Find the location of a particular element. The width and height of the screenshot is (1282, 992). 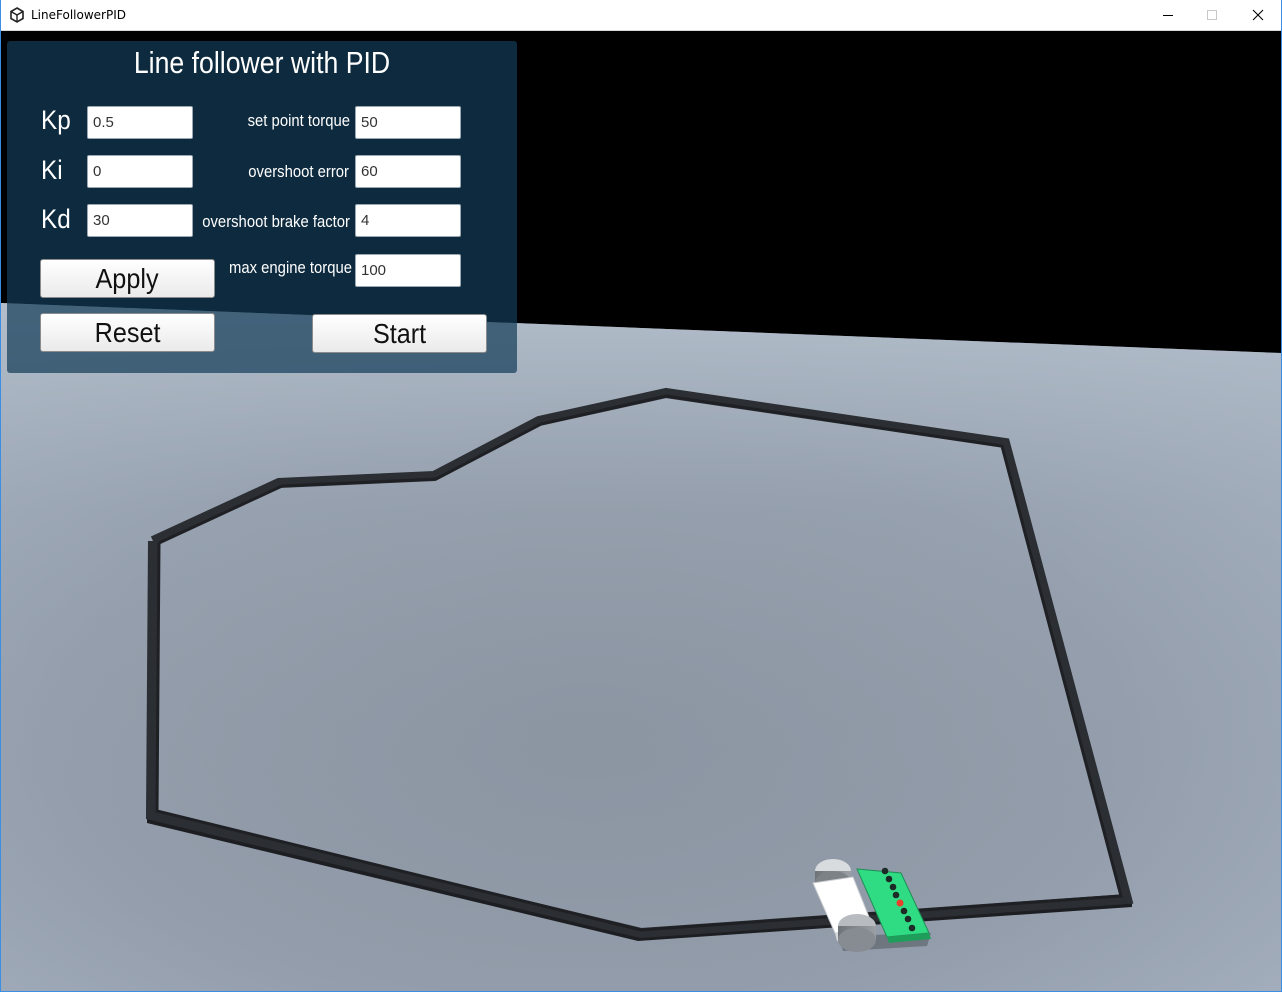

overshoot-brake-factor-input is located at coordinates (408, 220).